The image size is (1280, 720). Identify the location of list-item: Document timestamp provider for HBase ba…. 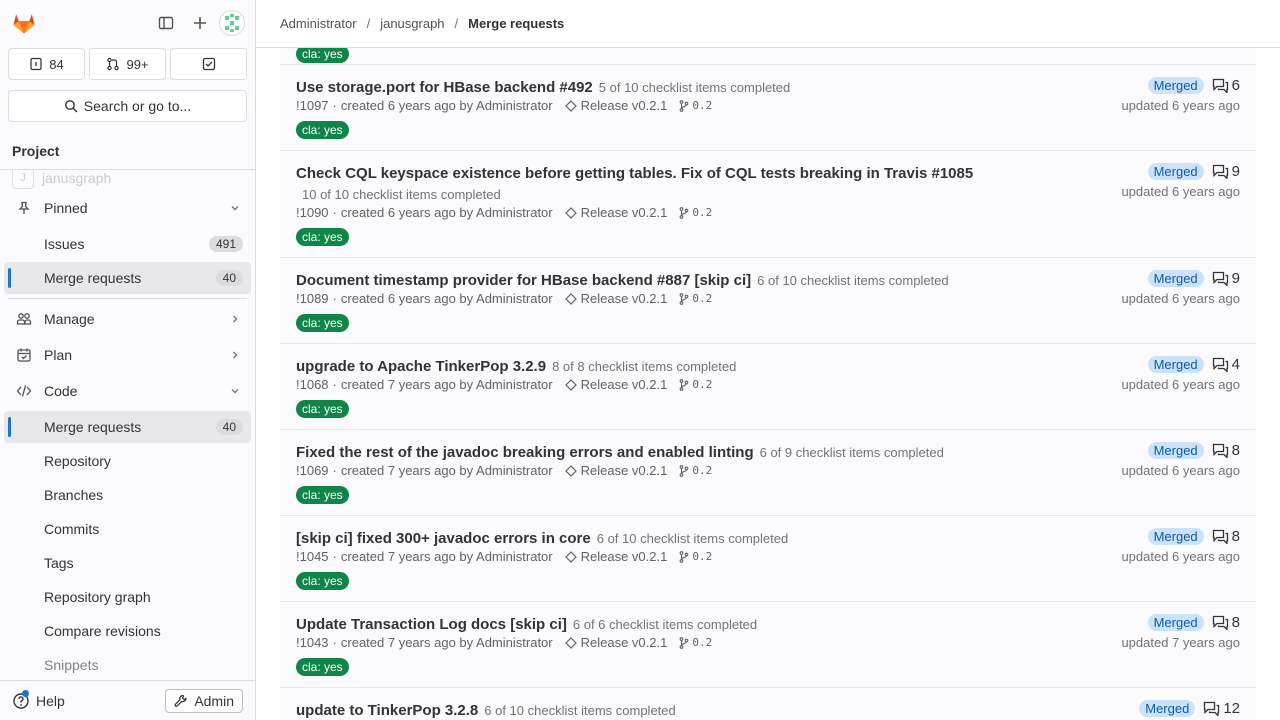
(768, 301).